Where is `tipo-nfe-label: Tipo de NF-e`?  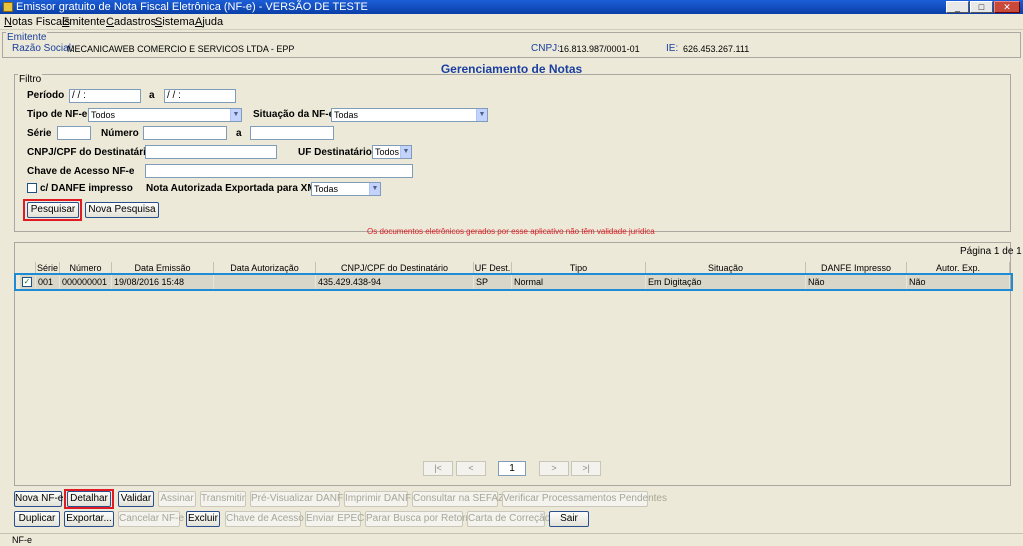 tipo-nfe-label: Tipo de NF-e is located at coordinates (57, 114).